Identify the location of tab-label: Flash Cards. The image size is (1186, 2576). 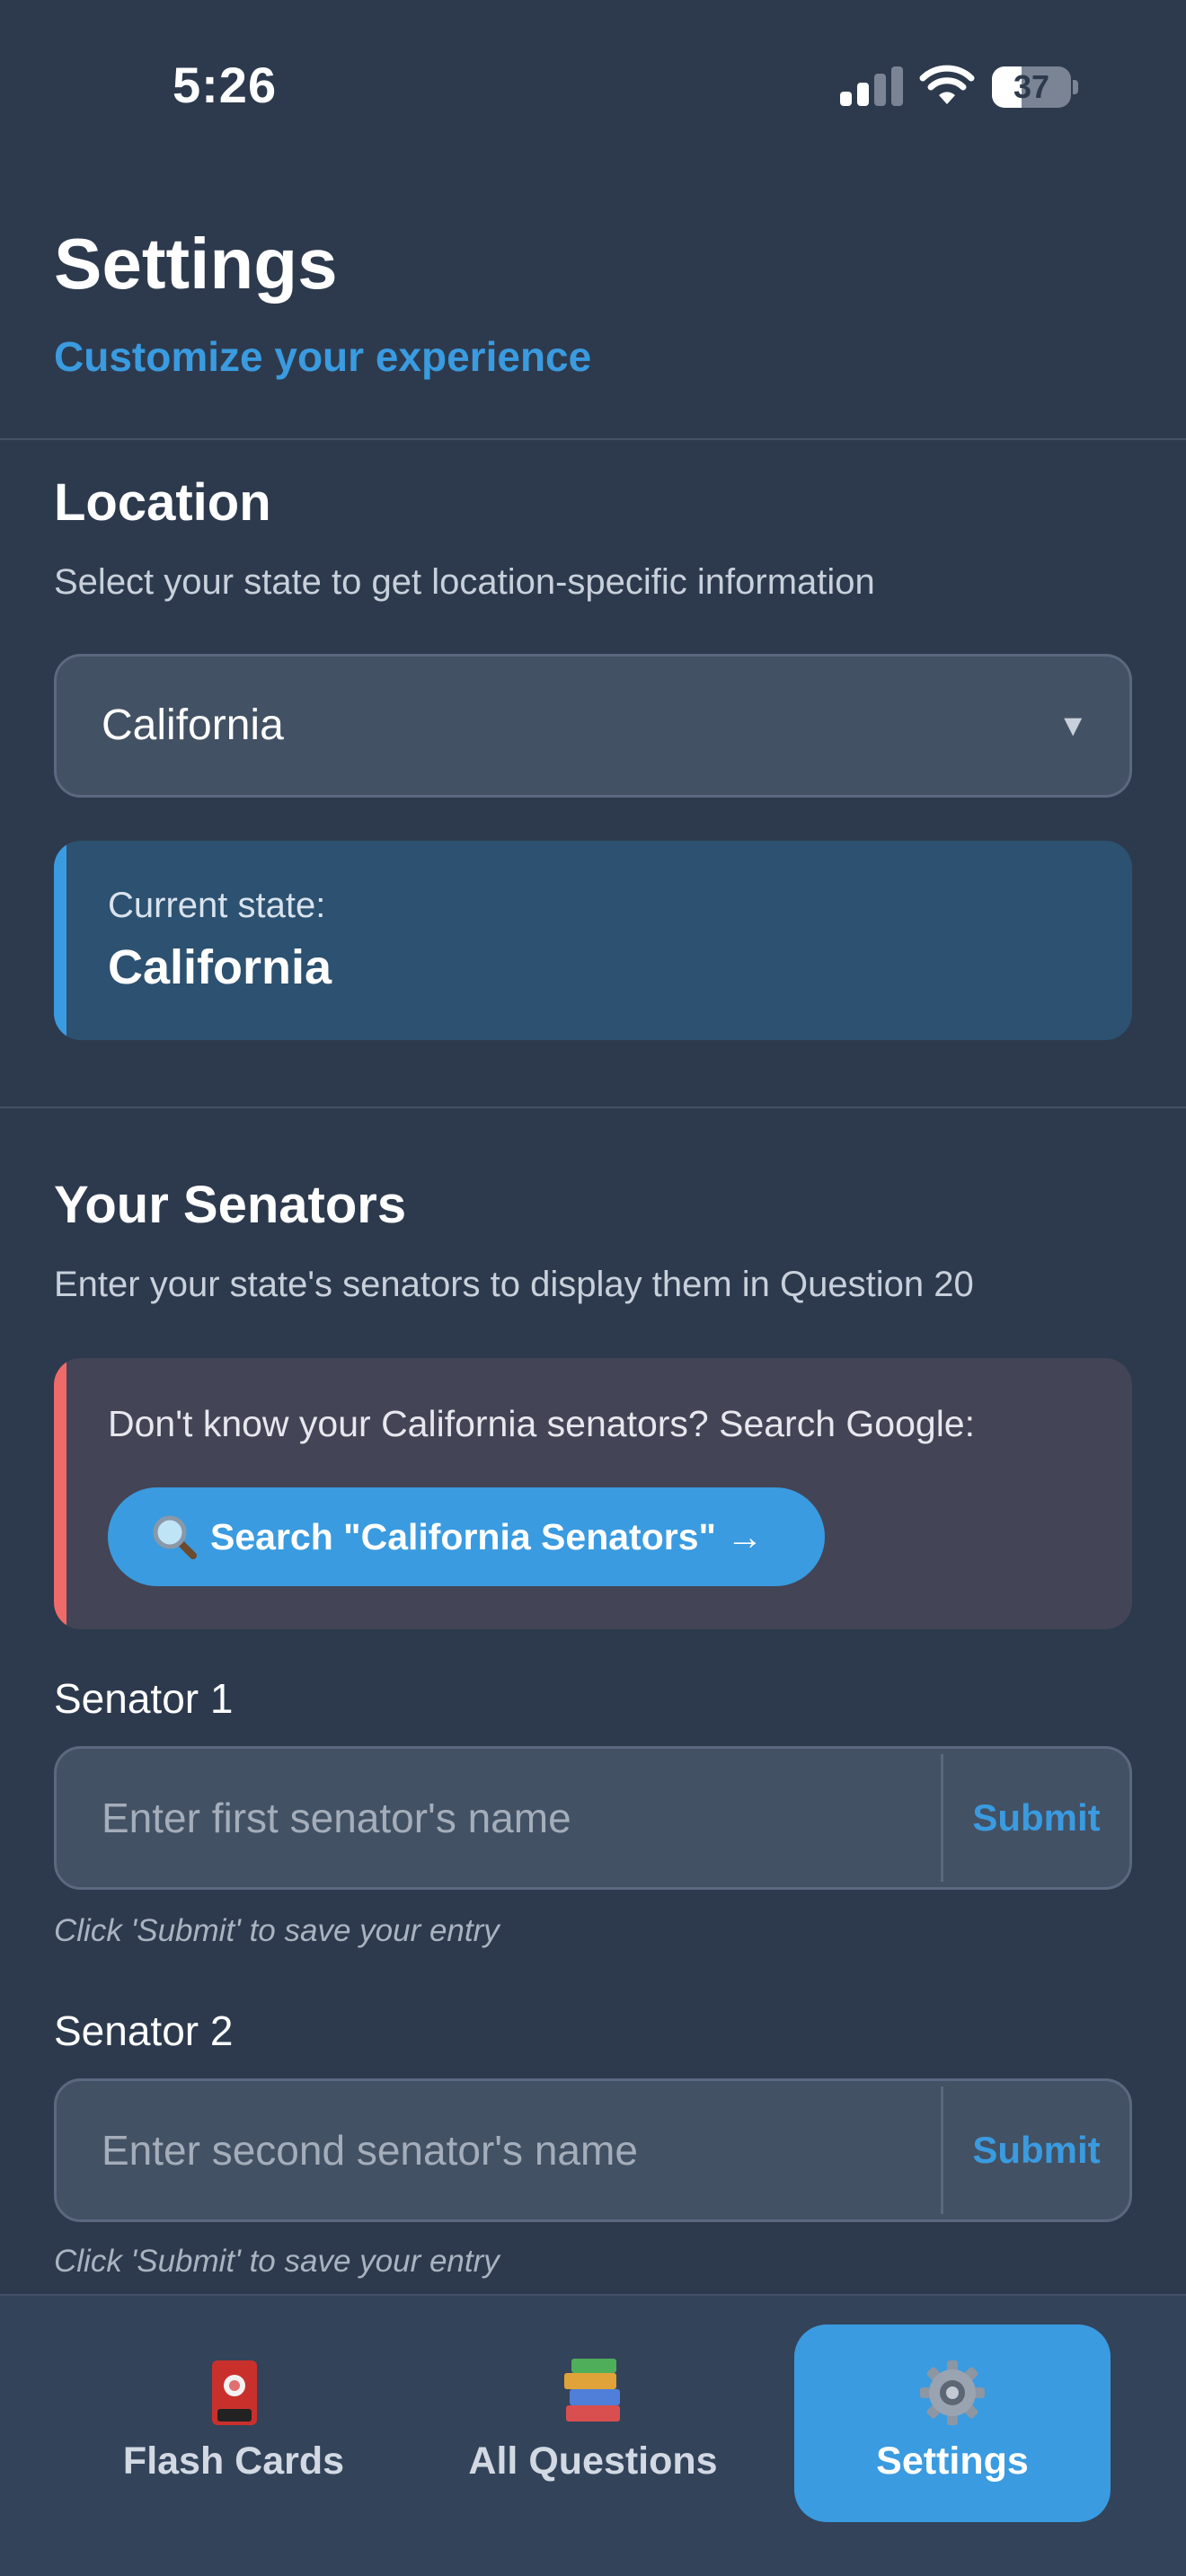
(234, 2461).